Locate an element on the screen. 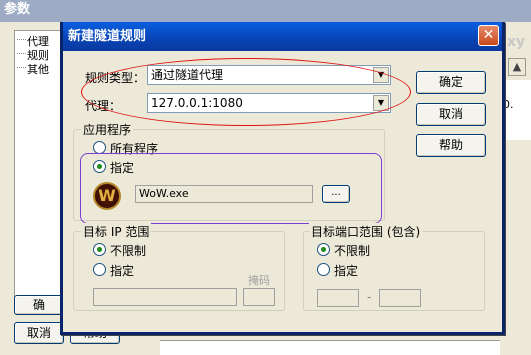 This screenshot has height=355, width=531. ip-specify-label: 指定 is located at coordinates (122, 271).